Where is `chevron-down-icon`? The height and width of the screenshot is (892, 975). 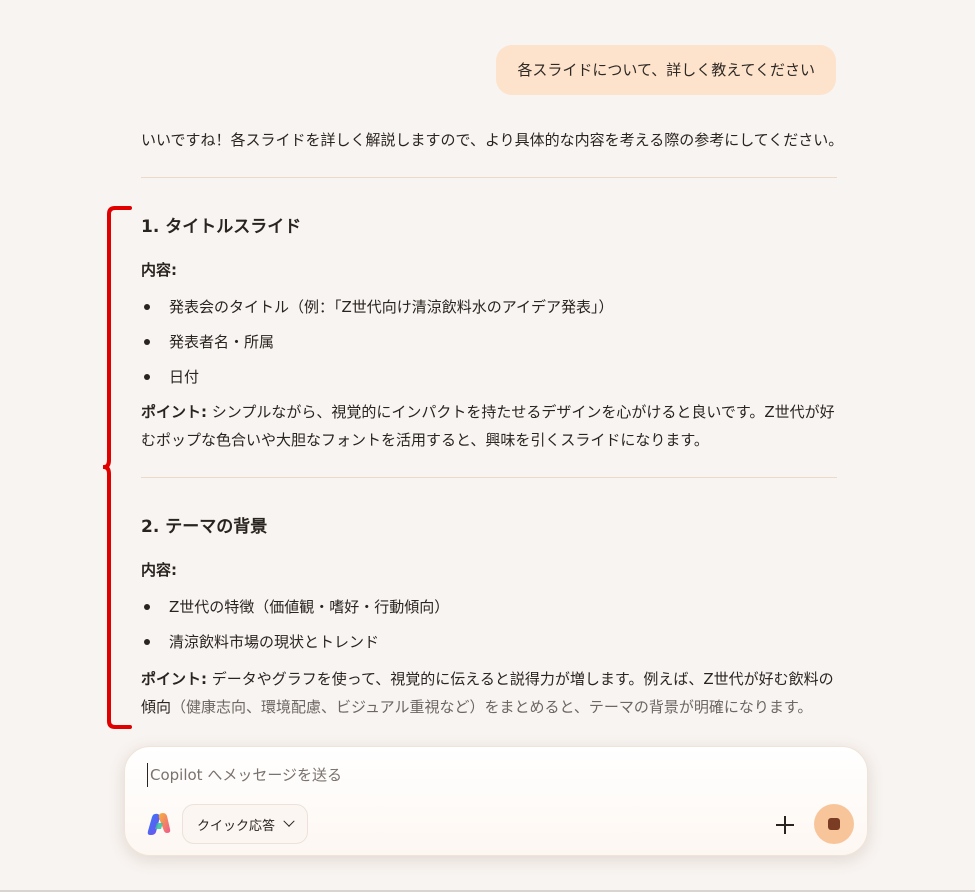
chevron-down-icon is located at coordinates (289, 821).